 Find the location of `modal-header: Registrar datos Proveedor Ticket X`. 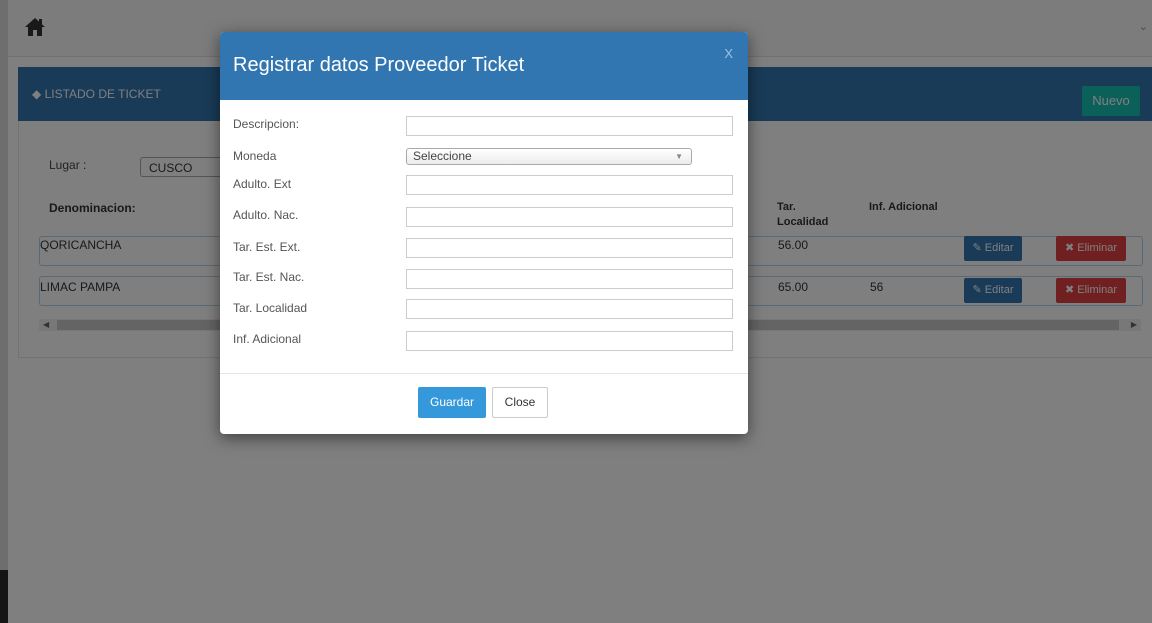

modal-header: Registrar datos Proveedor Ticket X is located at coordinates (484, 66).